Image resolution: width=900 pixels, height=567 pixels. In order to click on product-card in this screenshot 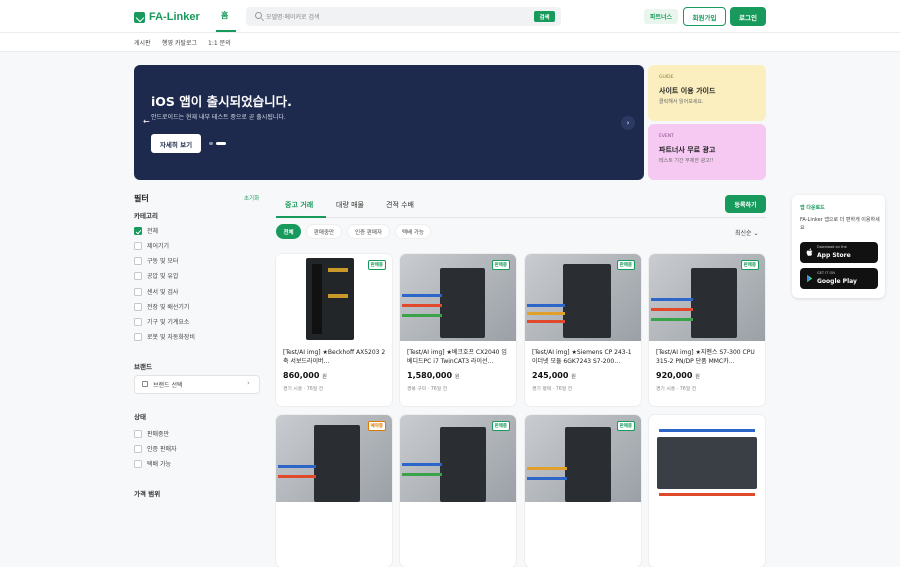, I will do `click(707, 491)`.